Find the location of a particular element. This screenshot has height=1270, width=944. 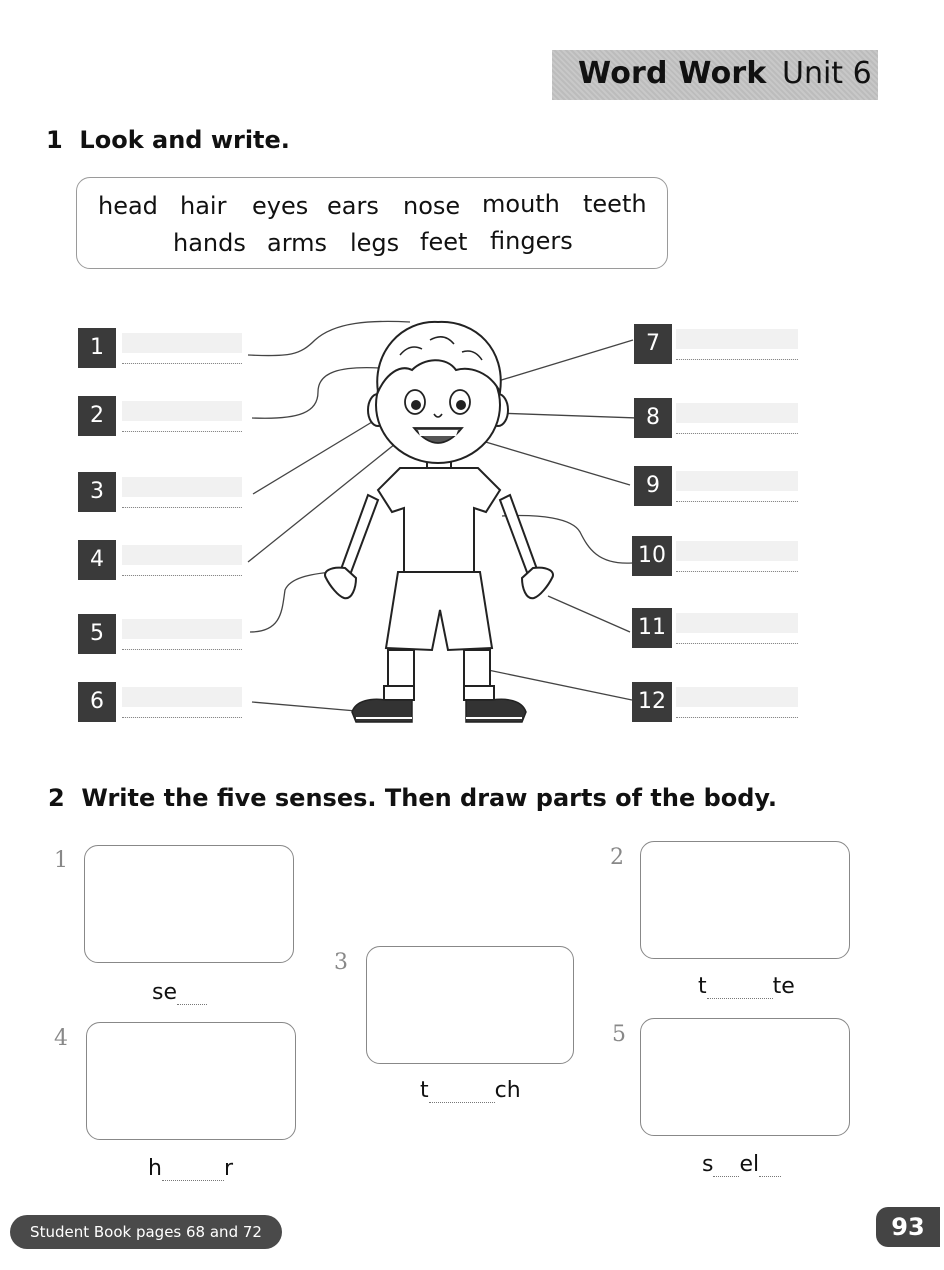

sense-word-4: h r is located at coordinates (190, 1168).